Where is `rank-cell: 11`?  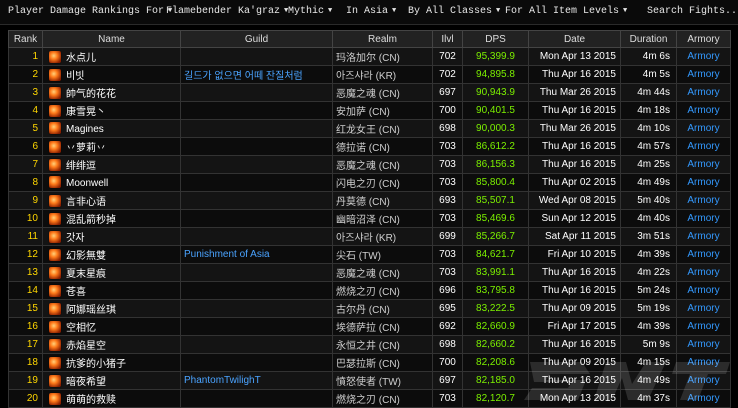
rank-cell: 11 is located at coordinates (26, 237).